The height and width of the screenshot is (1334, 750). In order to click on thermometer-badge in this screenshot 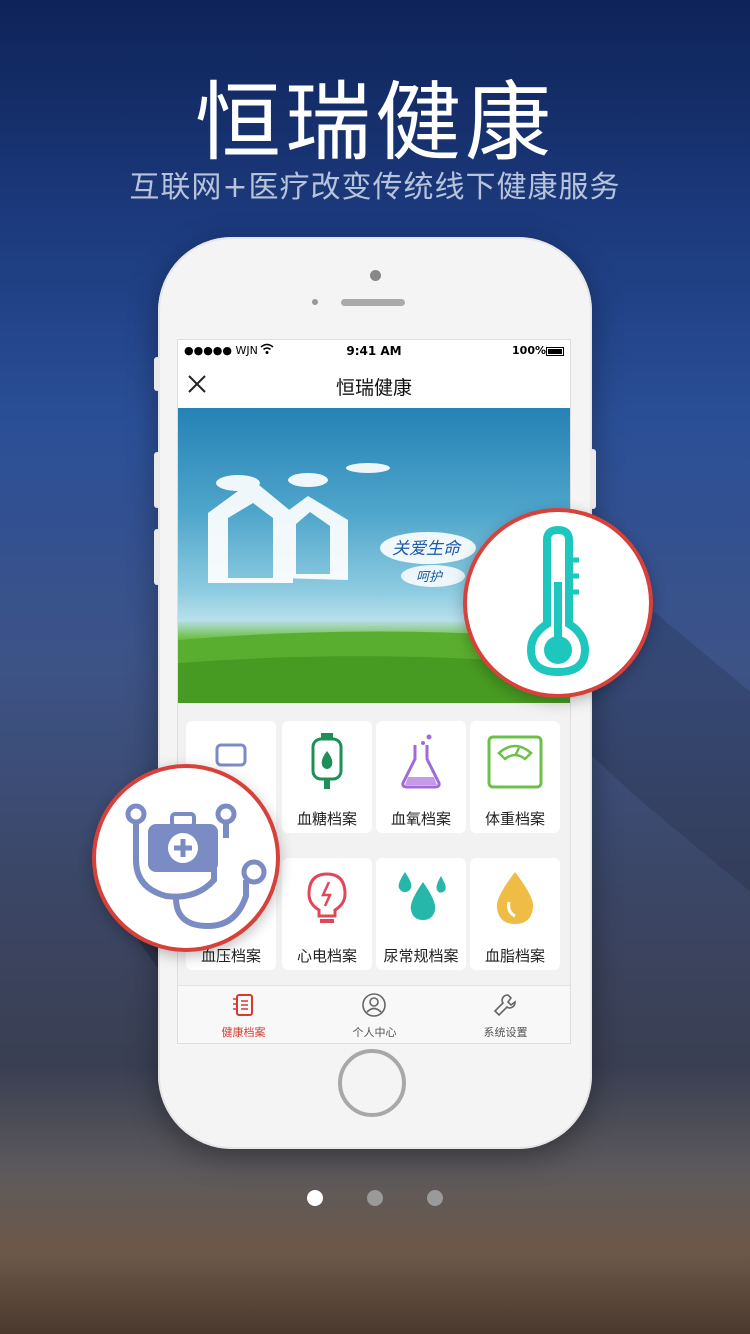, I will do `click(558, 603)`.